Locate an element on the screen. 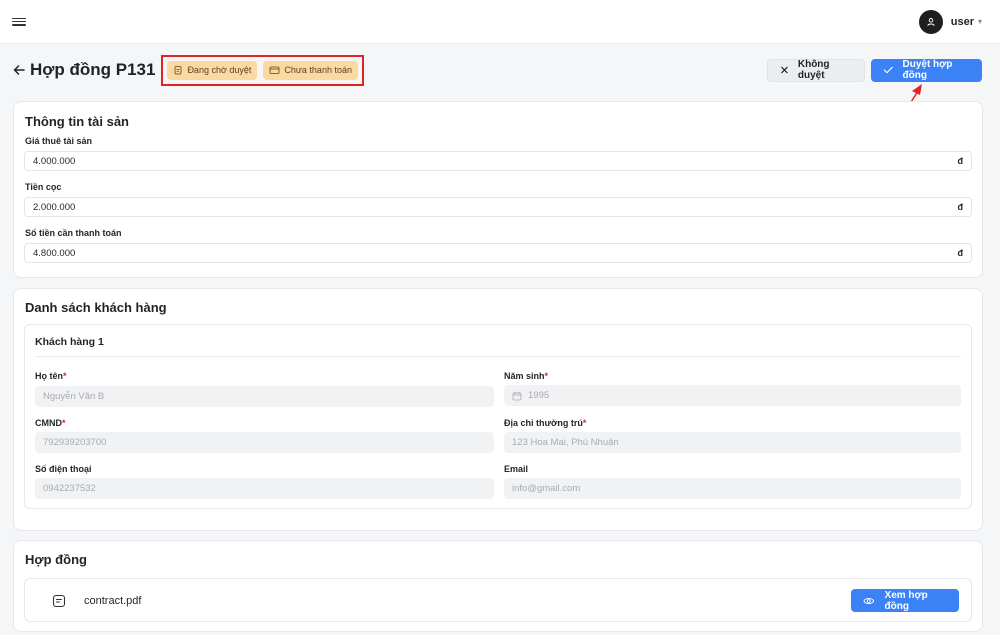  back-arrow-icon is located at coordinates (19, 70).